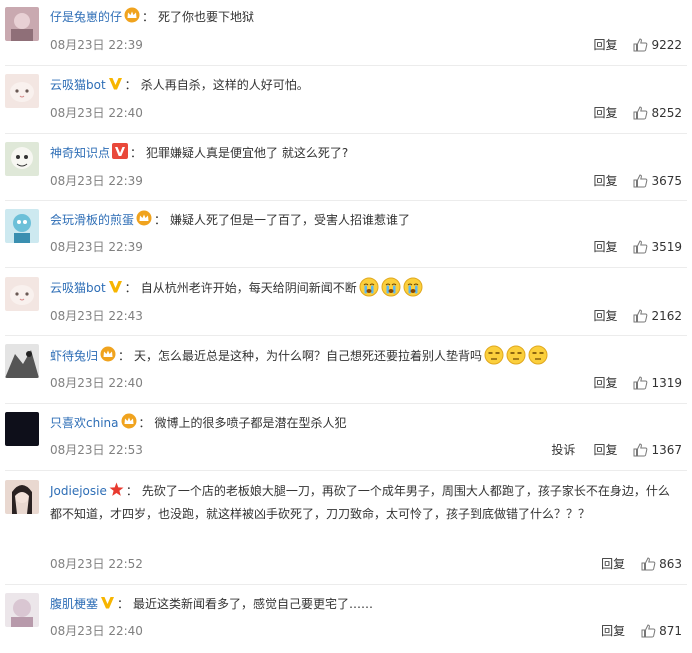  I want to click on username-link: Jodiejosie, so click(78, 491).